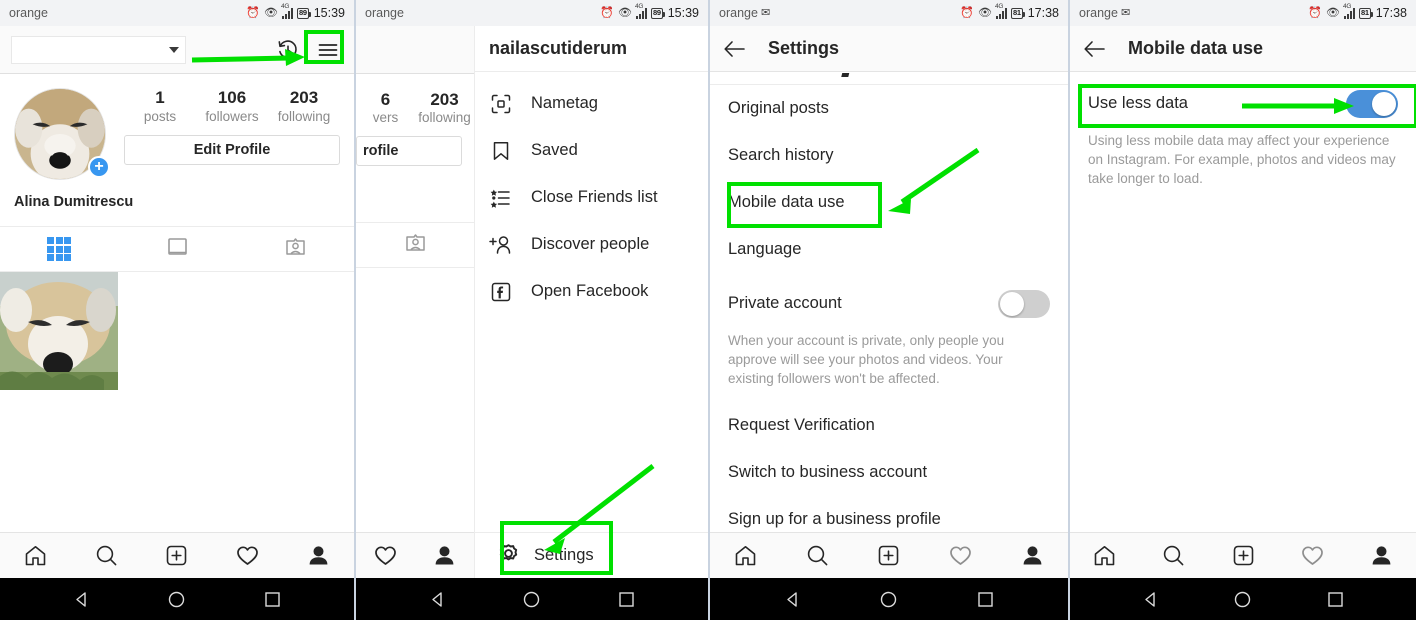  Describe the element at coordinates (444, 117) in the screenshot. I see `stat-following-label-partial: following` at that location.